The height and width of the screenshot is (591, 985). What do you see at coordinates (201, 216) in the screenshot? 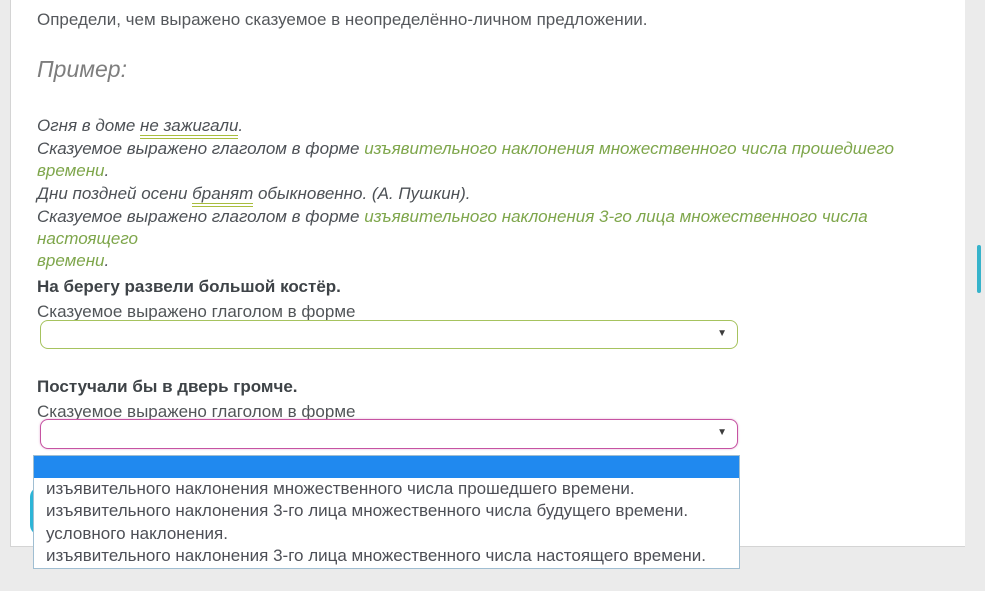
I see `example-2-explain-prefix: Сказуемое выражено глаголом в форме` at bounding box center [201, 216].